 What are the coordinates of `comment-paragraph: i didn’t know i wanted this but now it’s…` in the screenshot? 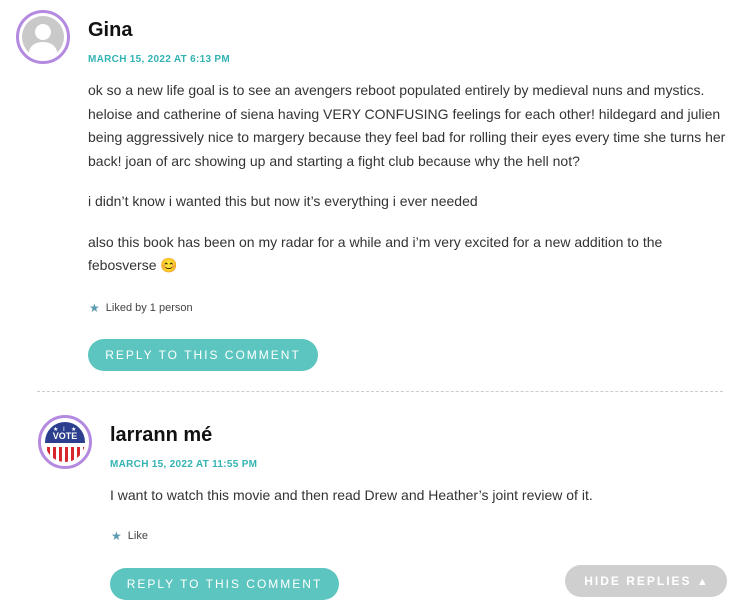 It's located at (283, 201).